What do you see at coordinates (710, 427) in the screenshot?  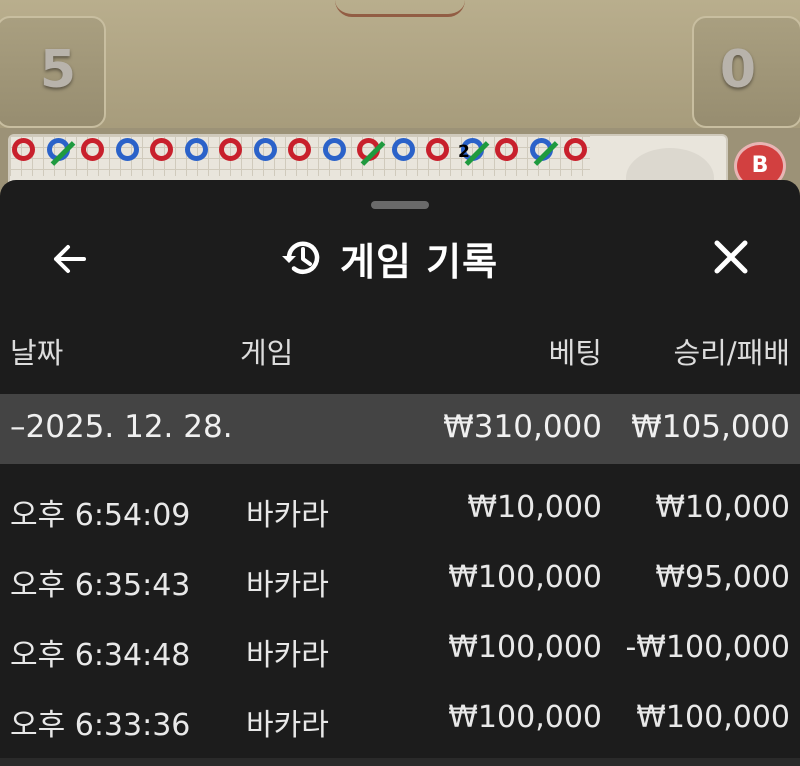 I see `date-group-result-total: ₩105,000` at bounding box center [710, 427].